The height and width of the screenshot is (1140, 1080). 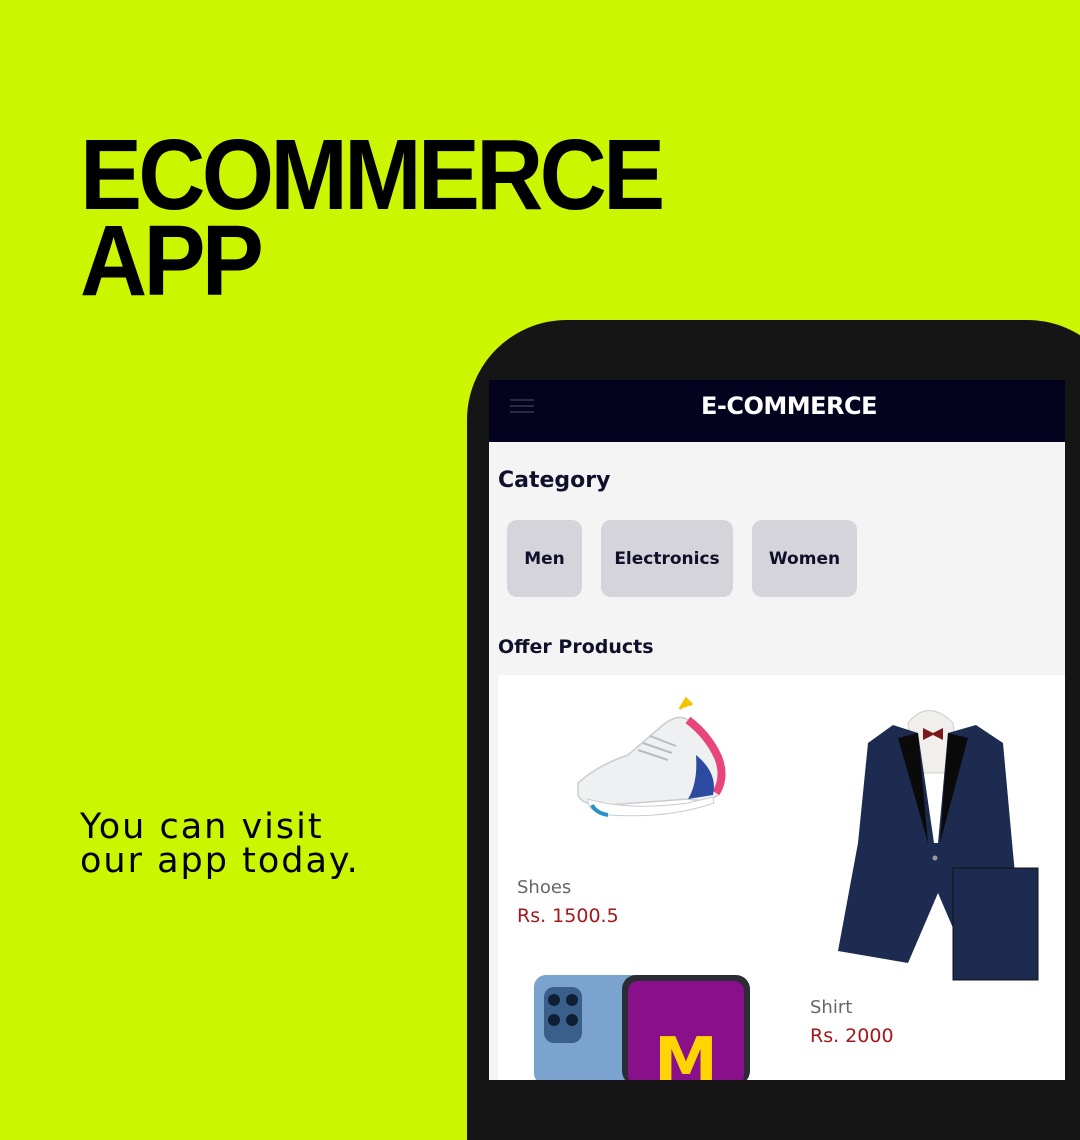 I want to click on shoe-product-image, so click(x=653, y=765).